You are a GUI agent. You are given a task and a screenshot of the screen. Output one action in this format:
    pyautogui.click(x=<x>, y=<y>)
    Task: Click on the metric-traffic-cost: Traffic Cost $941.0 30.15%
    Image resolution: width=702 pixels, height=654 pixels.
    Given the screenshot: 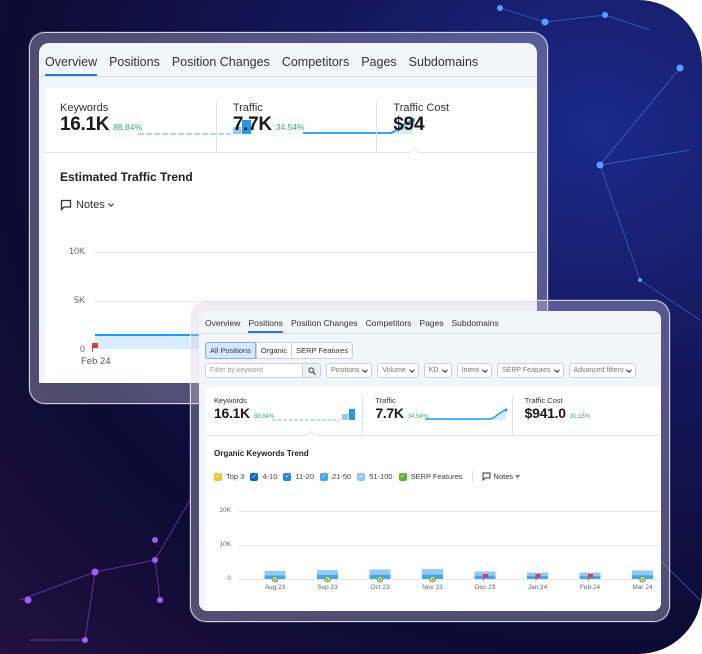 What is the action you would take?
    pyautogui.click(x=586, y=415)
    